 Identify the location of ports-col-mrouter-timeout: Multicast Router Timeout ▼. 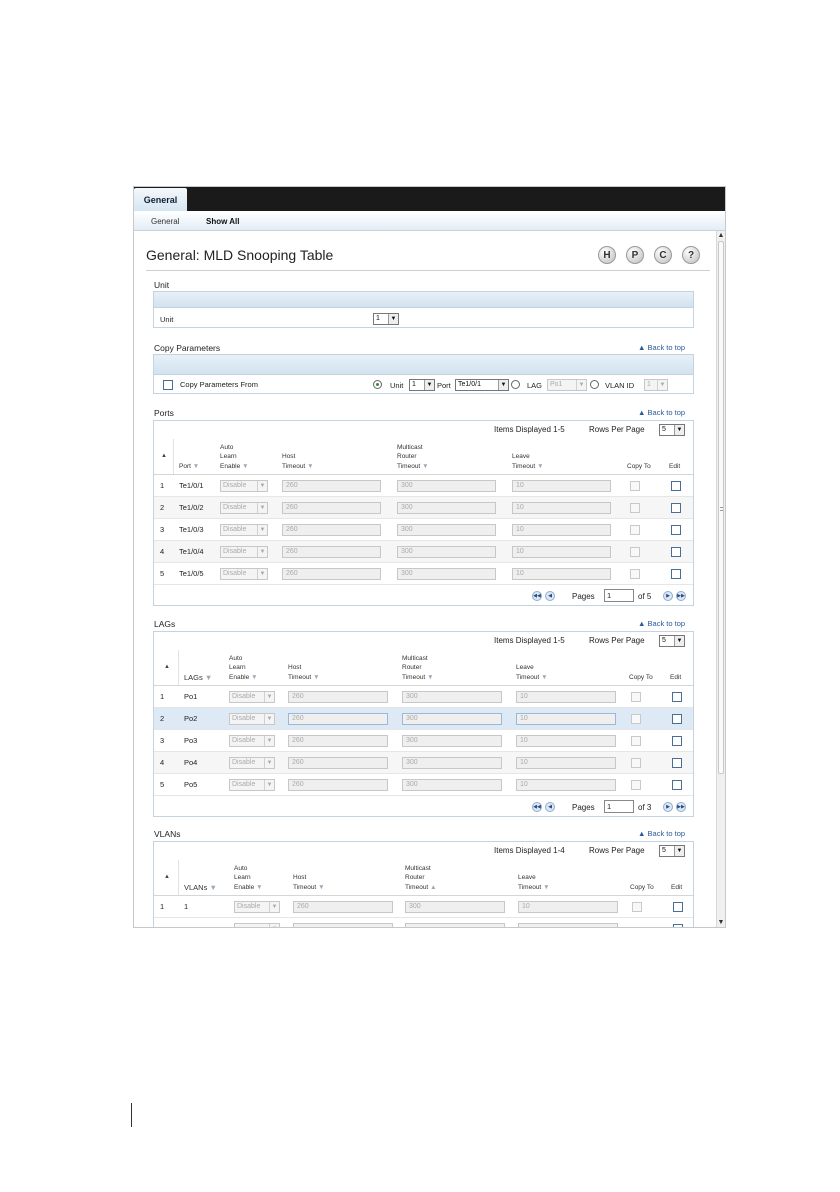
(413, 457).